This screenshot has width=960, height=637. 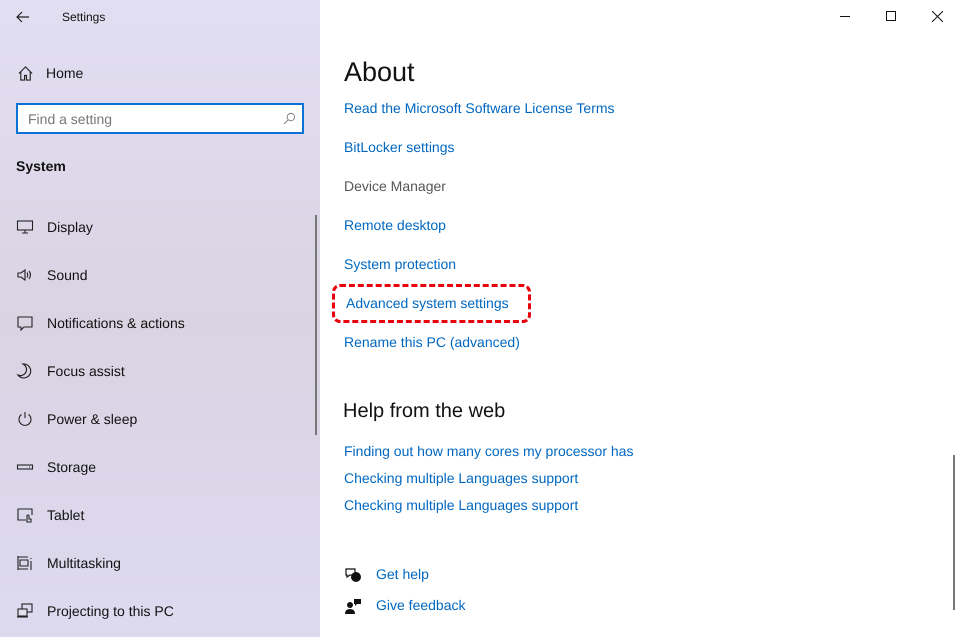 What do you see at coordinates (160, 515) in the screenshot?
I see `sidebar-item: Tablet` at bounding box center [160, 515].